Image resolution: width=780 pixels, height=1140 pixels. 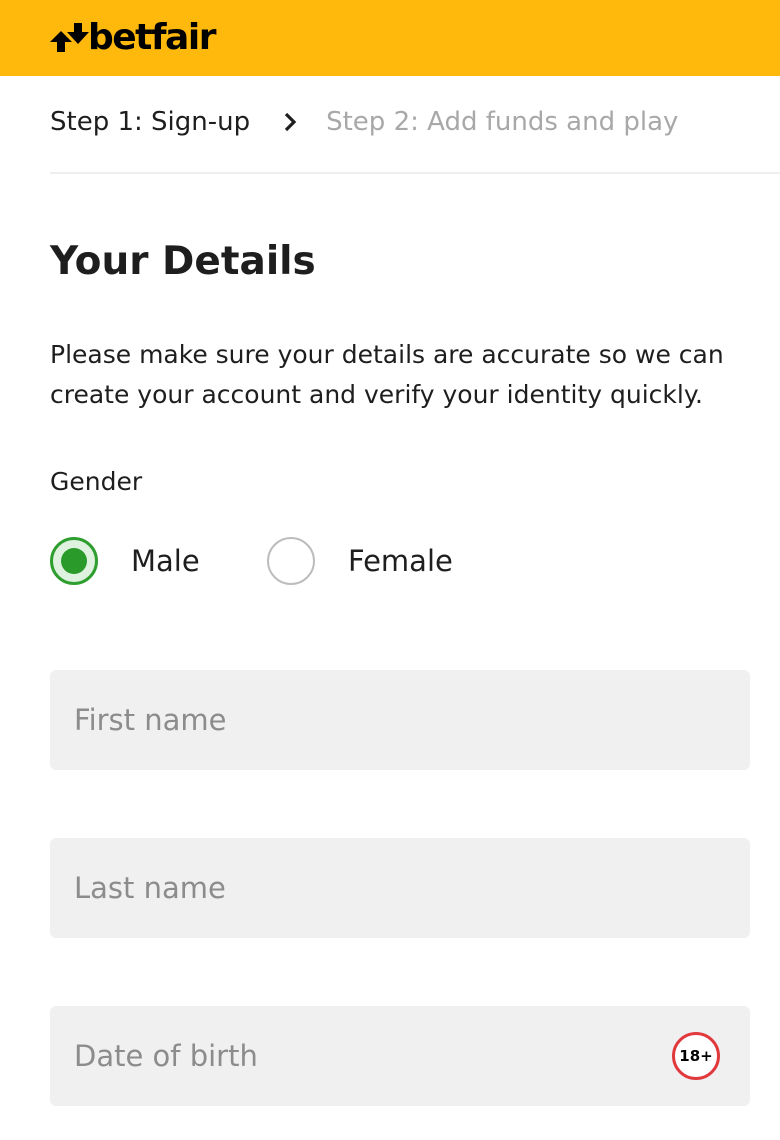 What do you see at coordinates (696, 1056) in the screenshot?
I see `age-restriction-badge-icon: 18+` at bounding box center [696, 1056].